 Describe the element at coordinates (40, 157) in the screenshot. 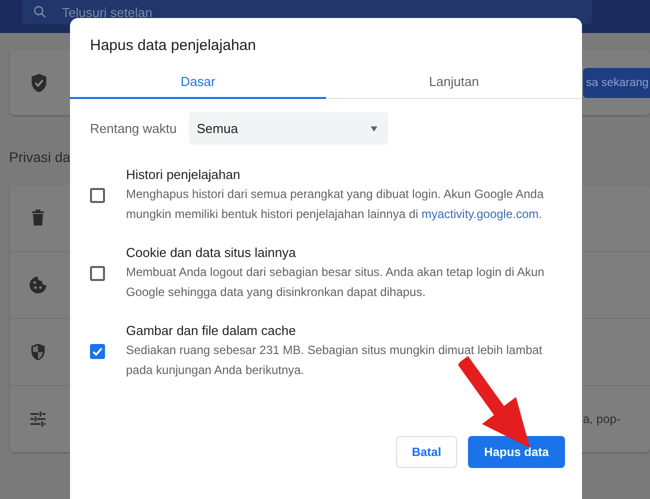

I see `section-title: Privasi da` at that location.